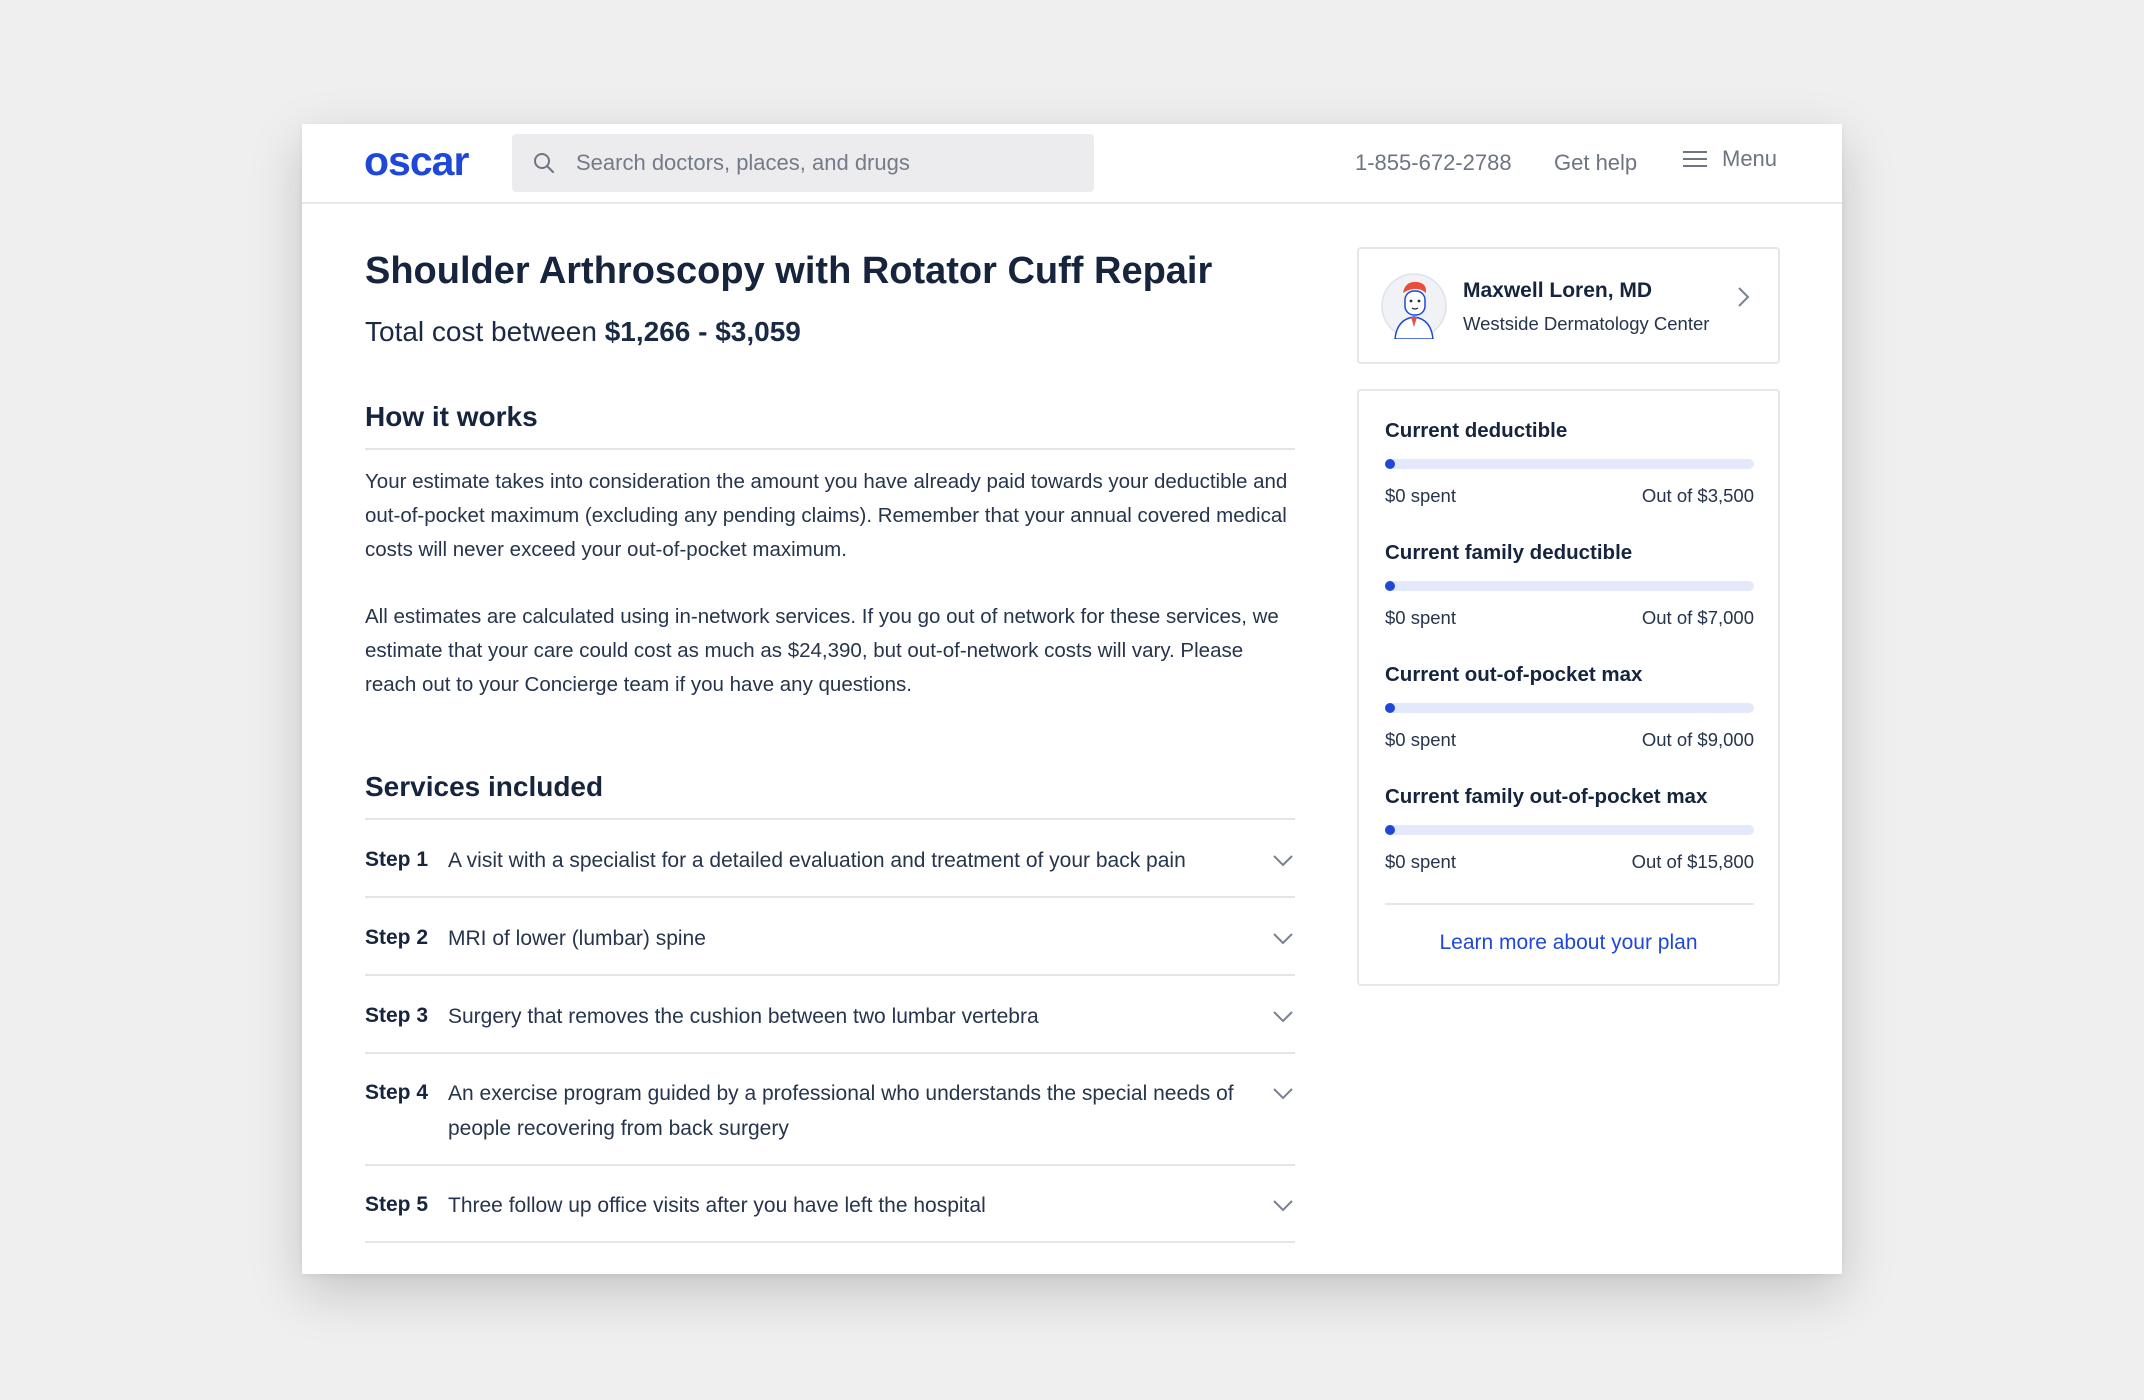  Describe the element at coordinates (577, 938) in the screenshot. I see `step-description: MRI of lower (lumbar) spine` at that location.